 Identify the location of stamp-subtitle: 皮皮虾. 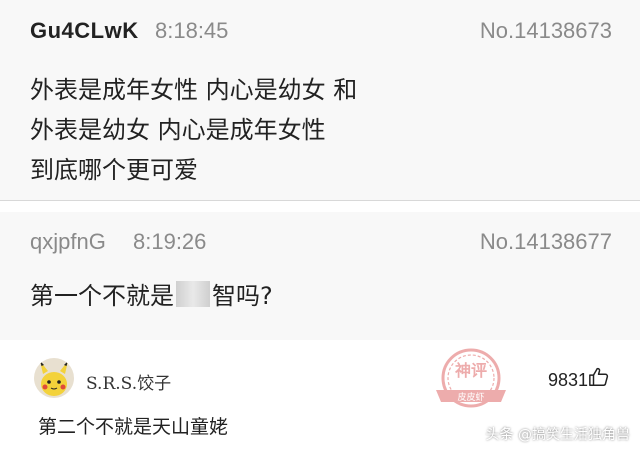
(470, 397).